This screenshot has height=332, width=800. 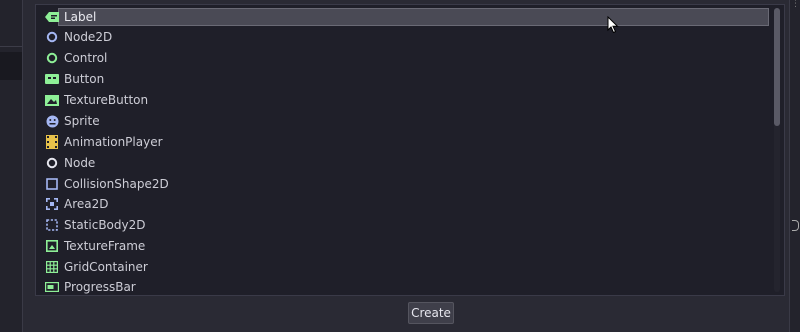 I want to click on list-item-label: Label, so click(x=405, y=17).